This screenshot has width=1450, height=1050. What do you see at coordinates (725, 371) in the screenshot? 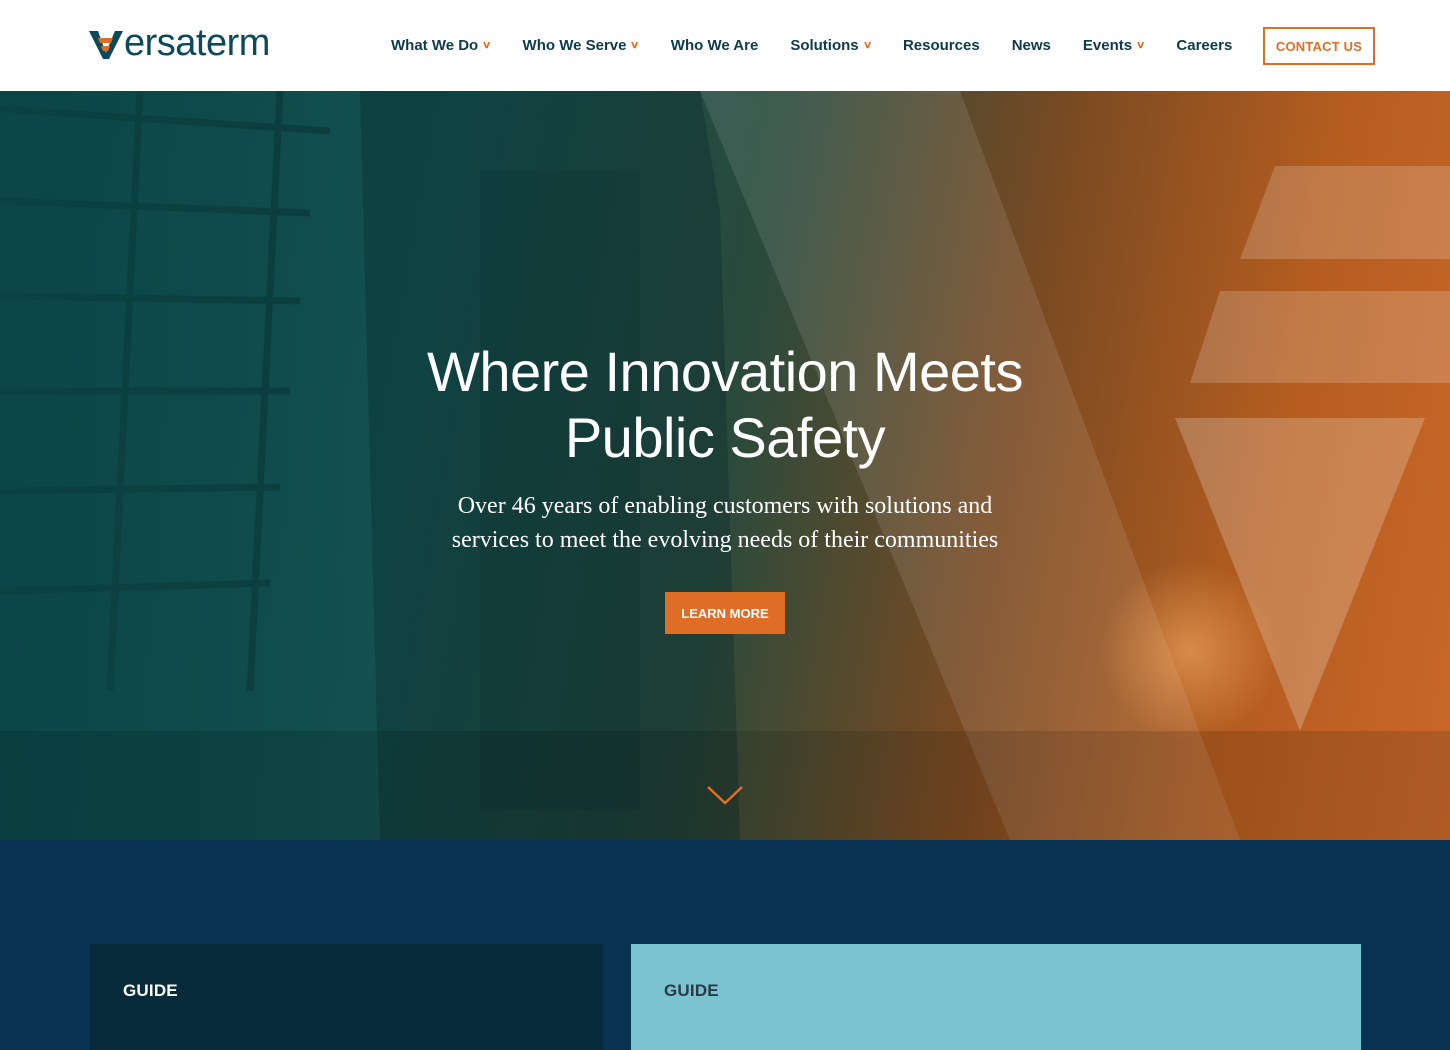
I see `hero-title-line-1: Where Innovation Meets` at bounding box center [725, 371].